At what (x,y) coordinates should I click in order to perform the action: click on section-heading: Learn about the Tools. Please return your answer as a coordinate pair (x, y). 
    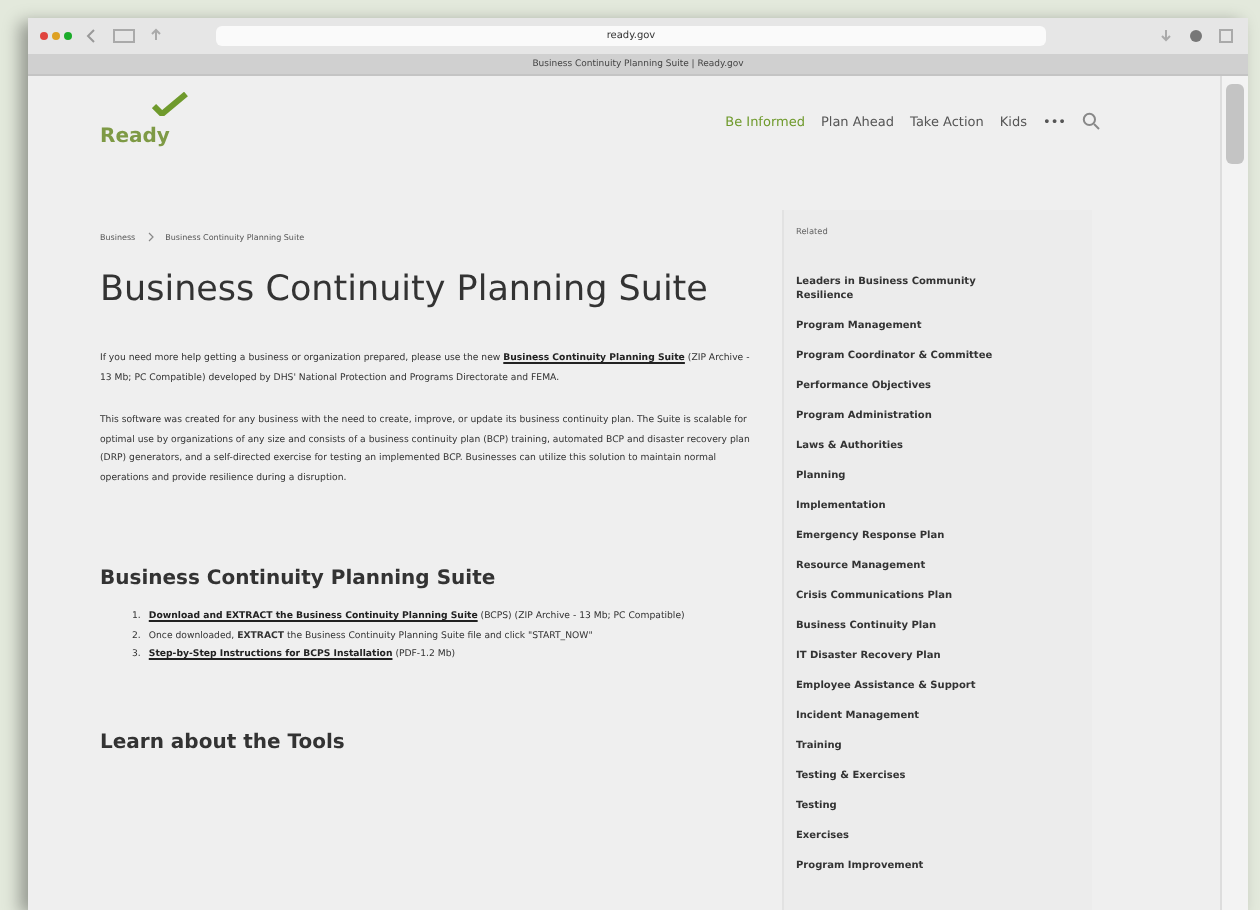
    Looking at the image, I should click on (223, 742).